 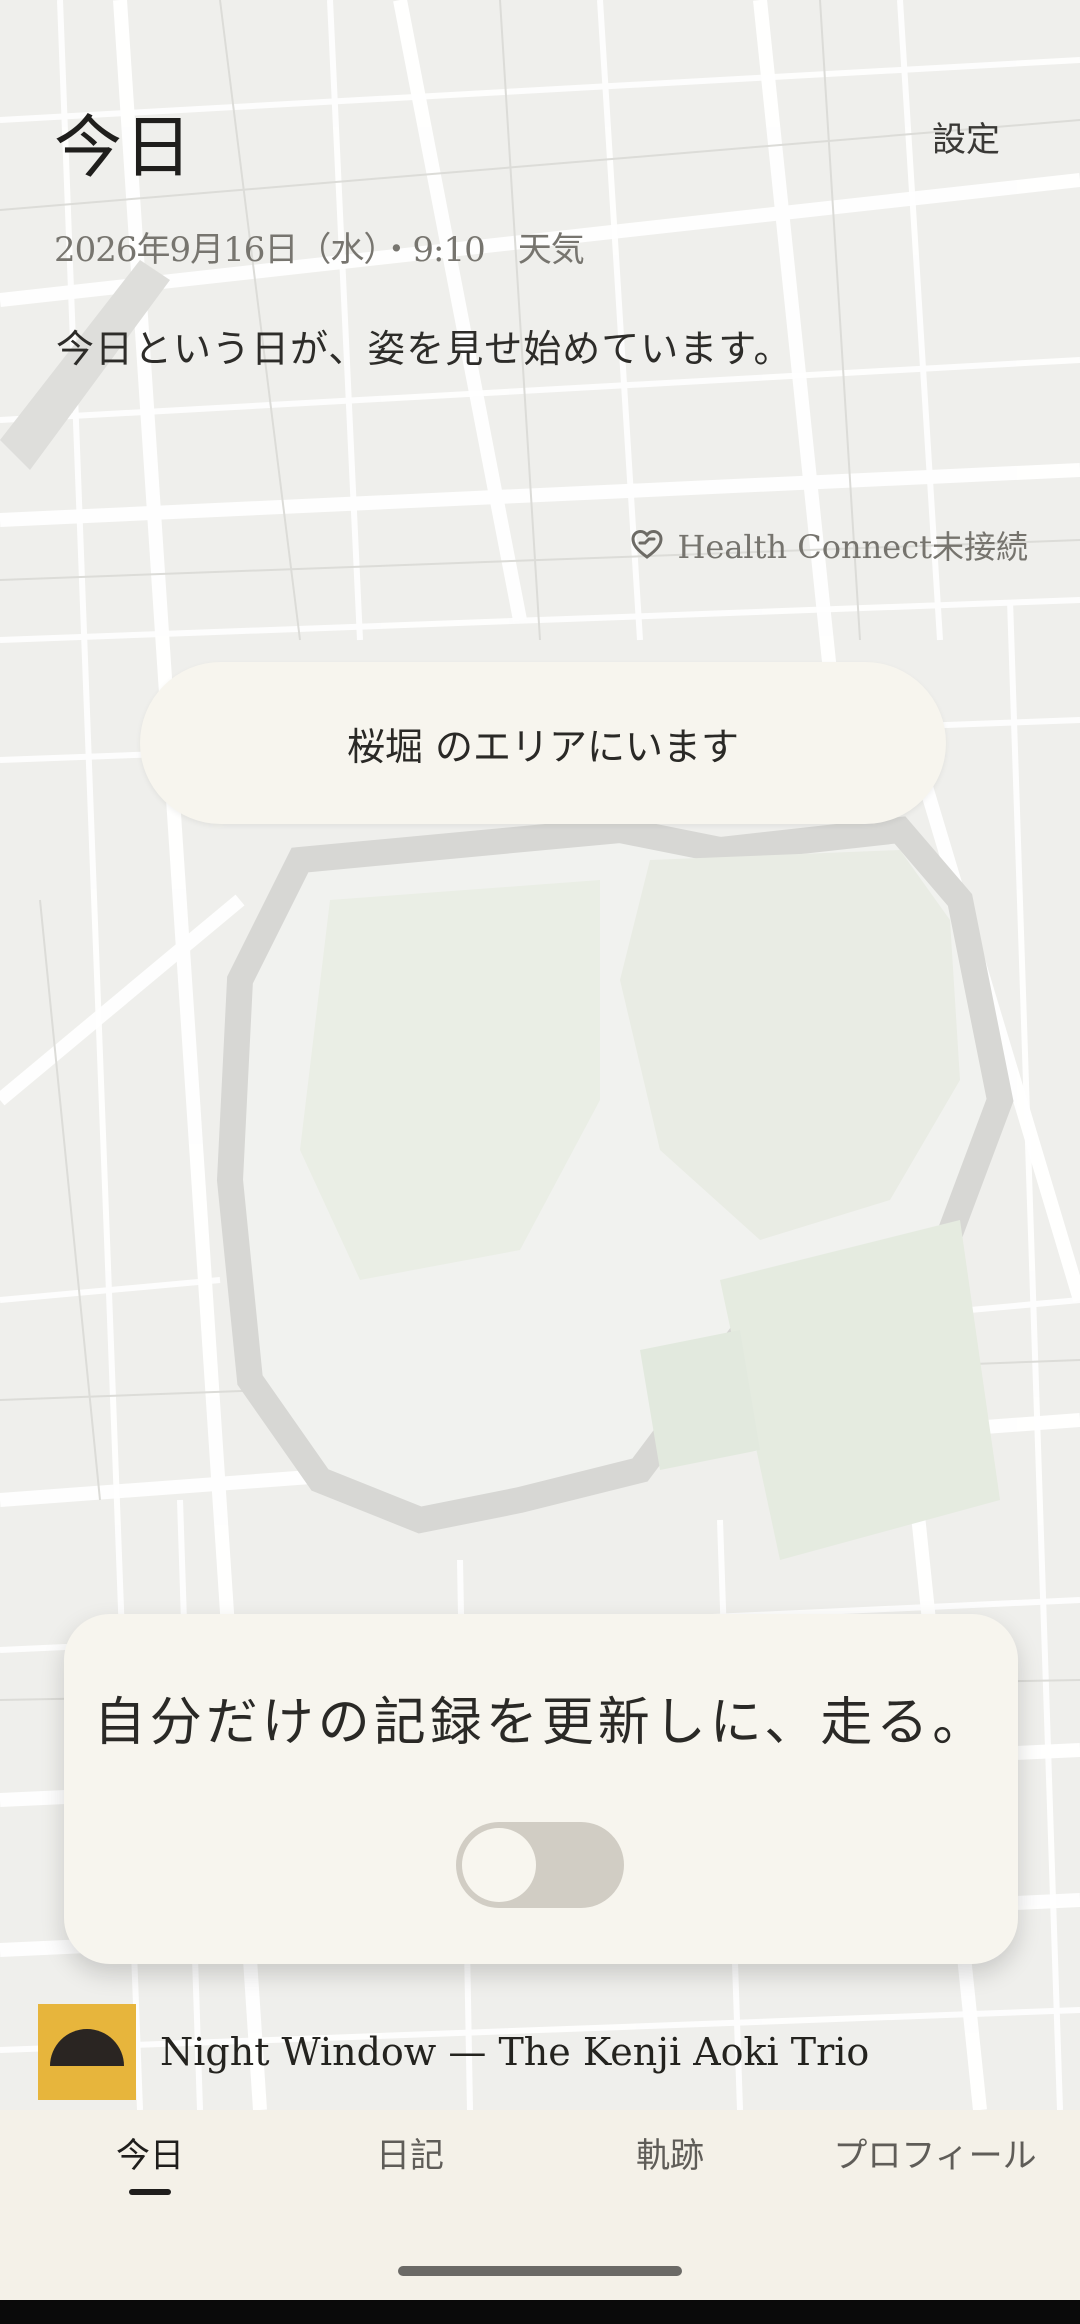 What do you see at coordinates (499, 1865) in the screenshot?
I see `toggle-knob` at bounding box center [499, 1865].